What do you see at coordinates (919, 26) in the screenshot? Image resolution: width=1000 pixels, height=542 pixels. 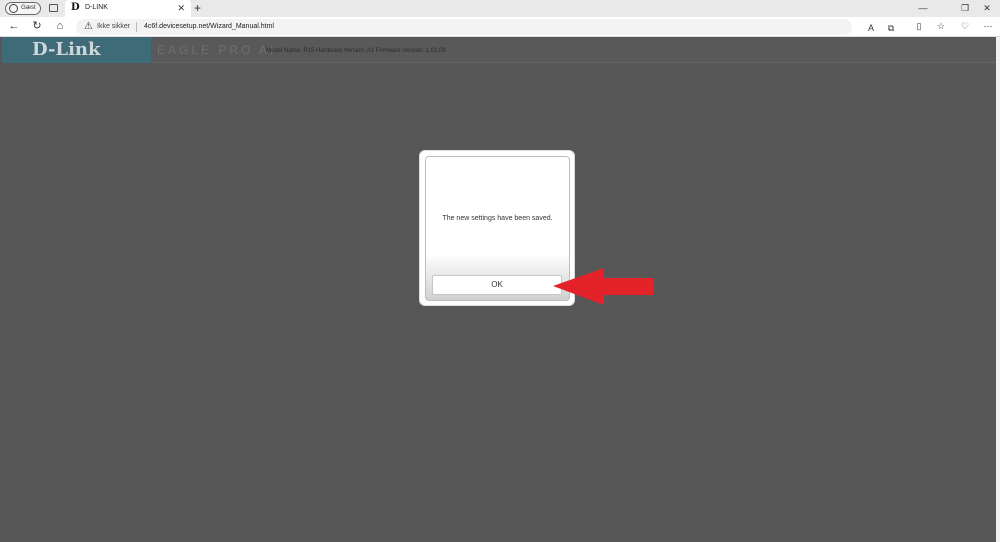 I see `split-screen-icon: ▯` at bounding box center [919, 26].